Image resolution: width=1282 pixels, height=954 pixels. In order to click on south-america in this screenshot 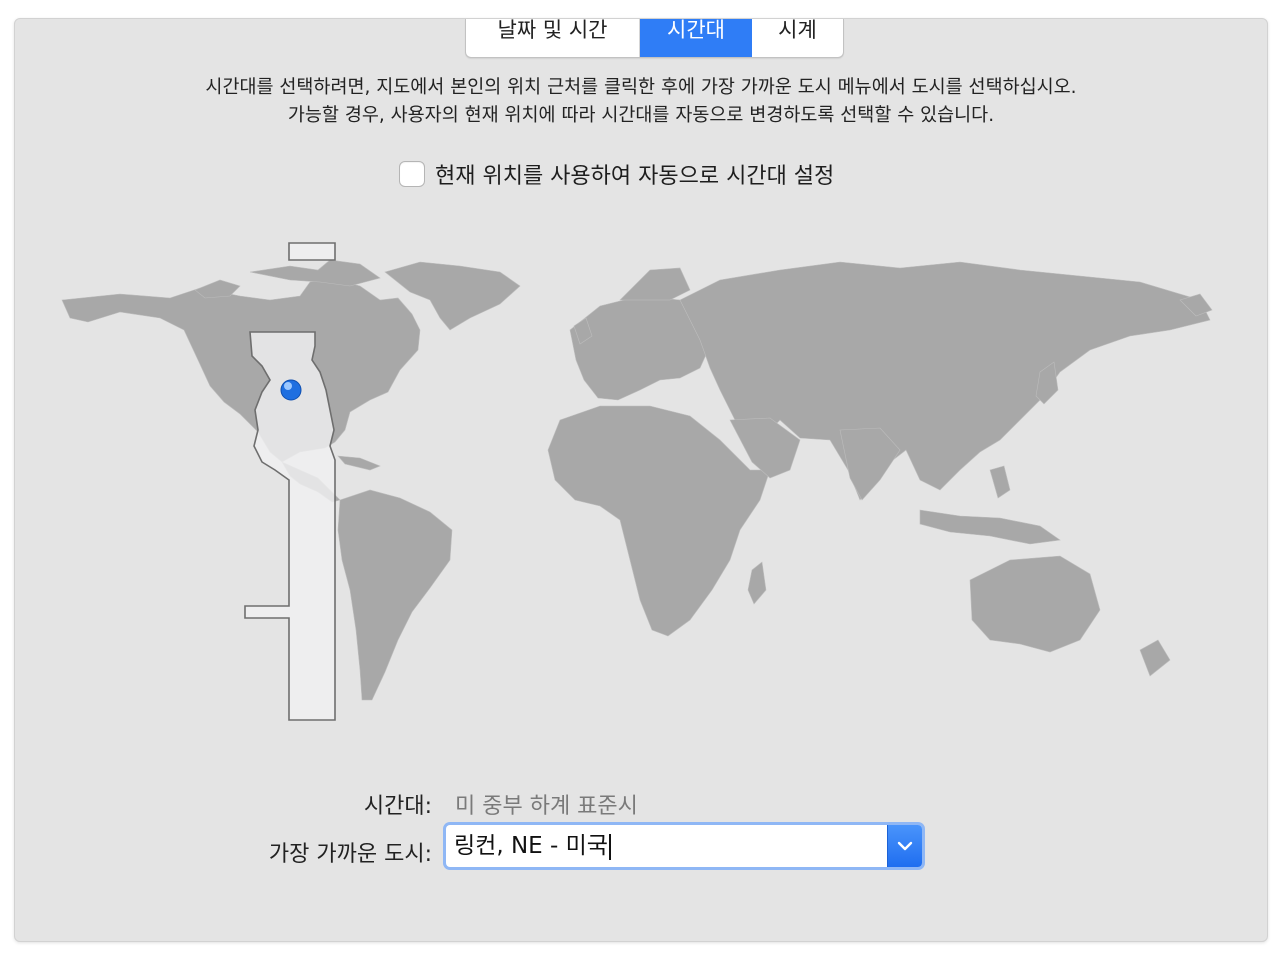, I will do `click(395, 595)`.